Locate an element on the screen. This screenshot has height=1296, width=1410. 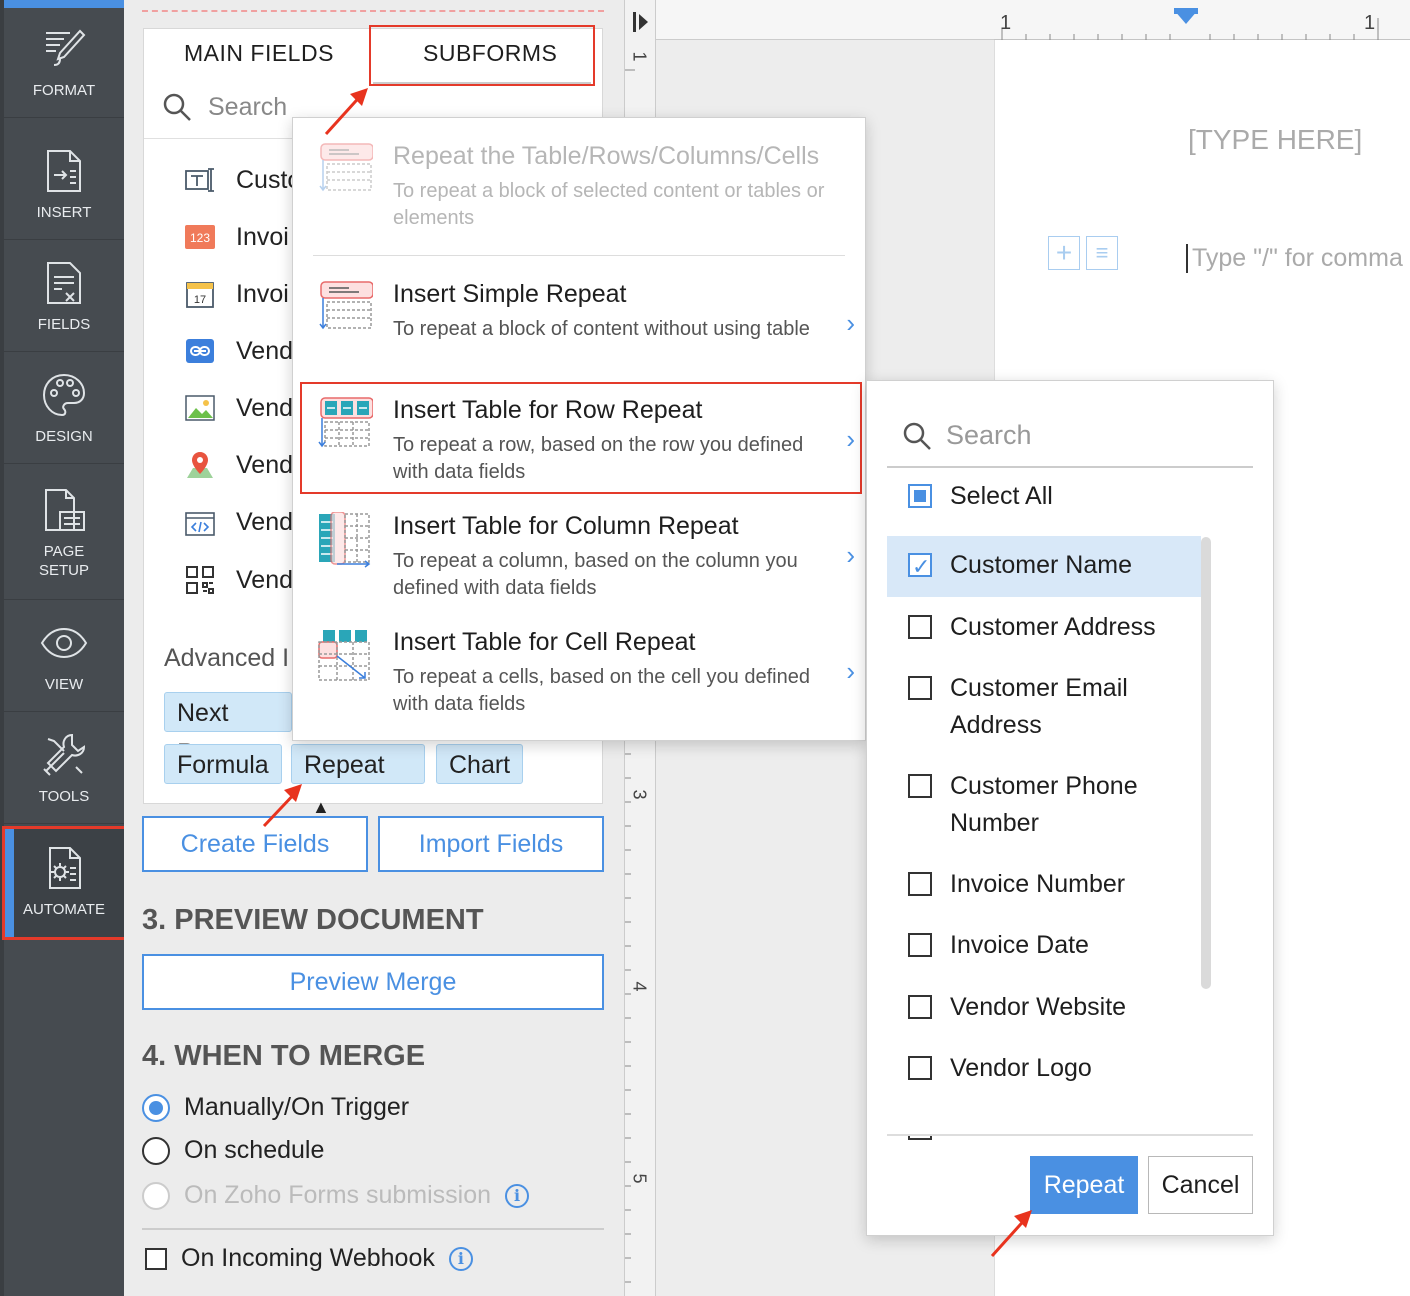
preview-merge-button: Preview Merge is located at coordinates (373, 982).